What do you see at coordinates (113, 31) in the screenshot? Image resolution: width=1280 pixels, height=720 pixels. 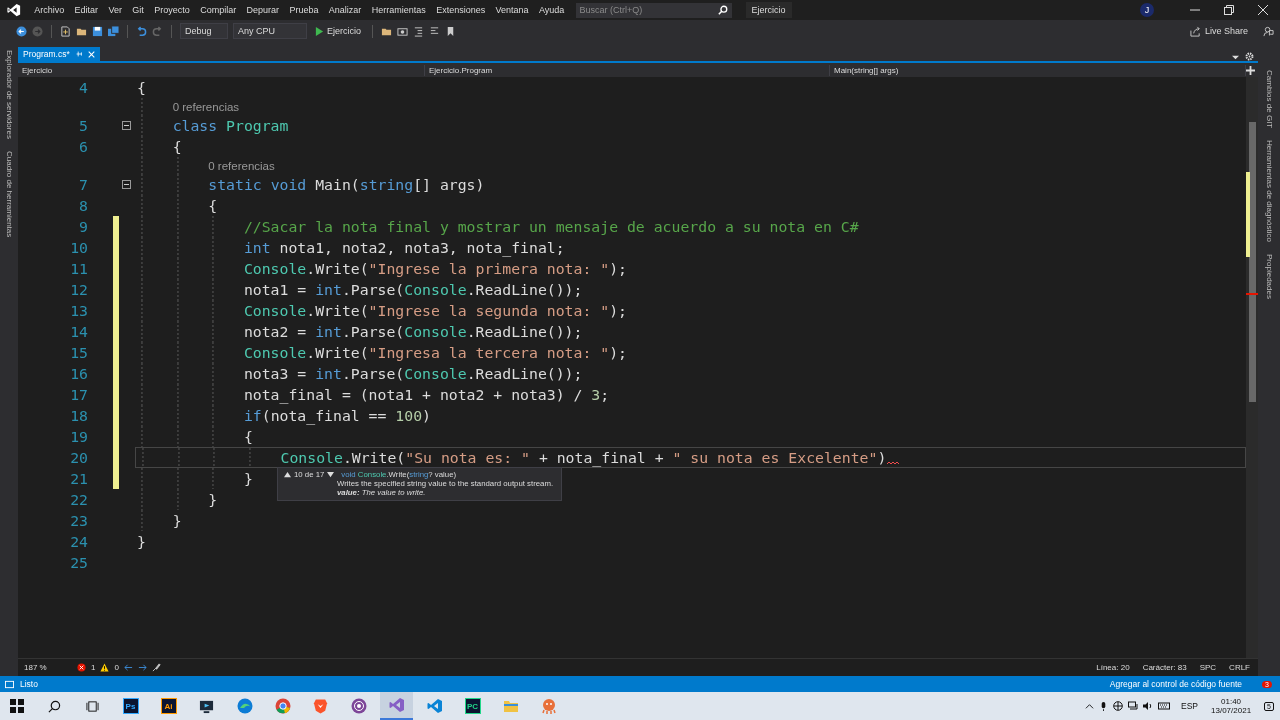 I see `save-all-icon` at bounding box center [113, 31].